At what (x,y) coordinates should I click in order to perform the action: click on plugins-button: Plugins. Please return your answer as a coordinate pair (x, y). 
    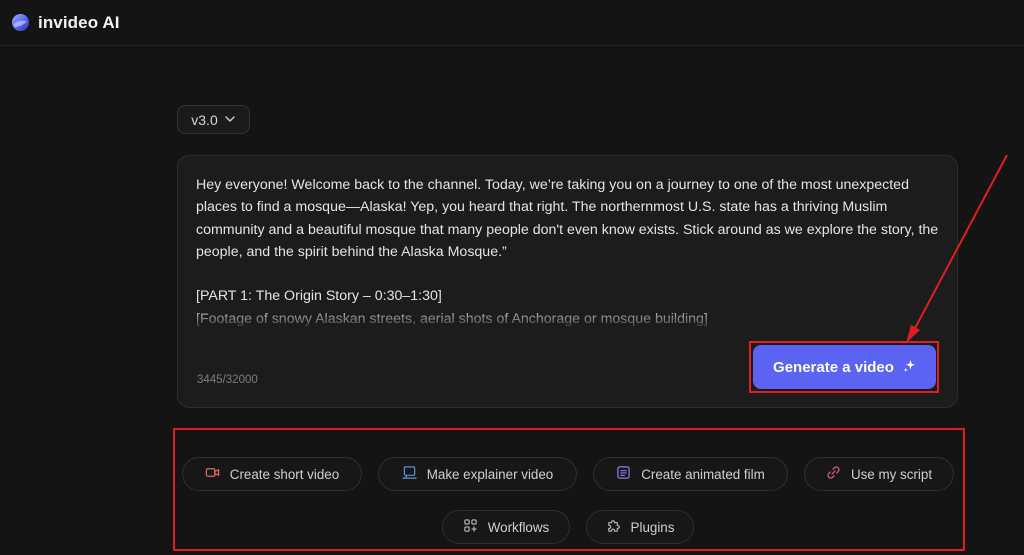
    Looking at the image, I should click on (640, 527).